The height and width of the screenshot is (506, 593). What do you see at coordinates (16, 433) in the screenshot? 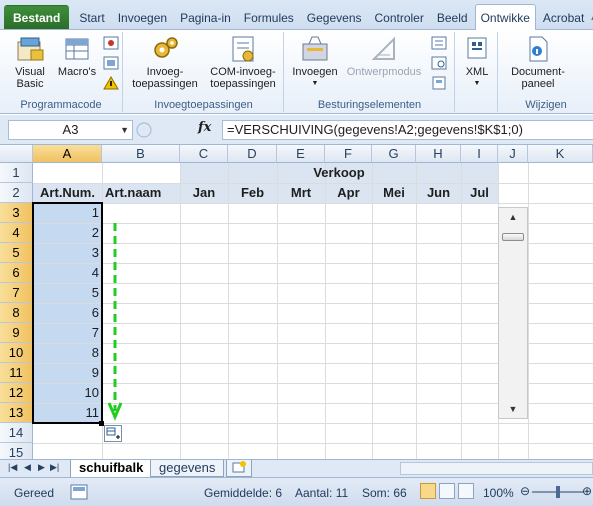
I see `row-header-14: 14` at bounding box center [16, 433].